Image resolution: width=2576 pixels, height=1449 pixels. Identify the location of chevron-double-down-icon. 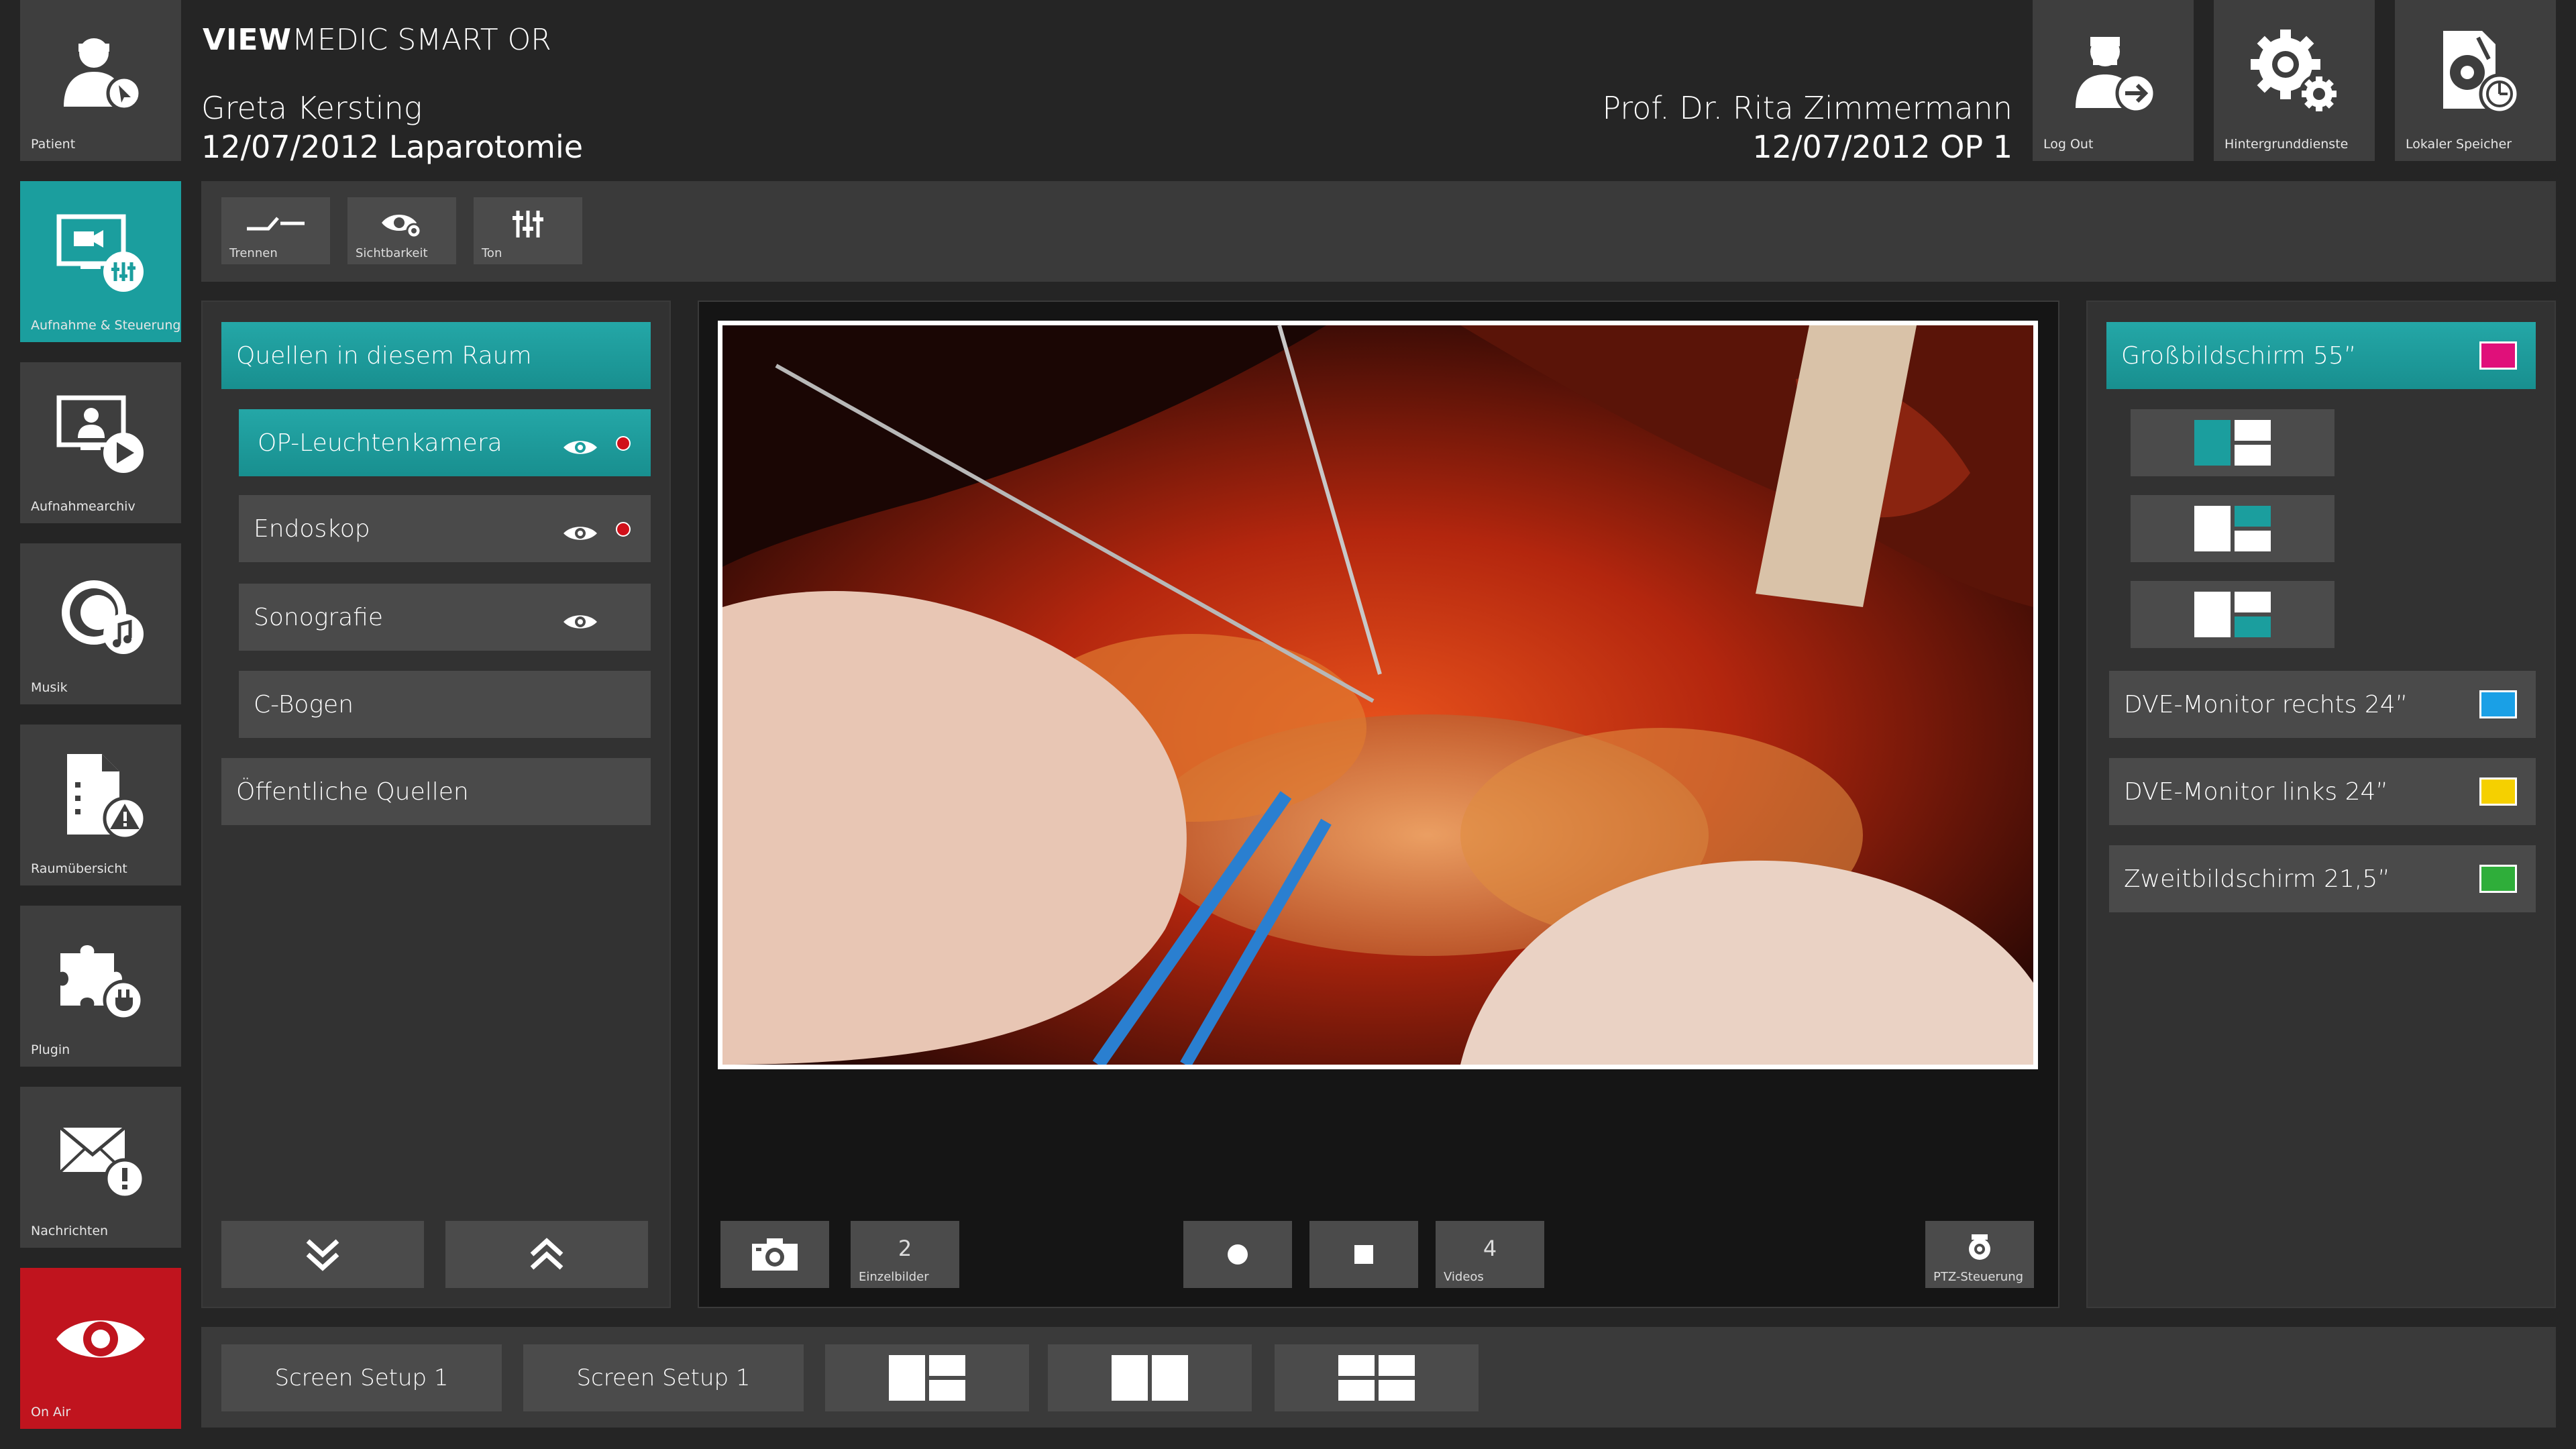
(322, 1254).